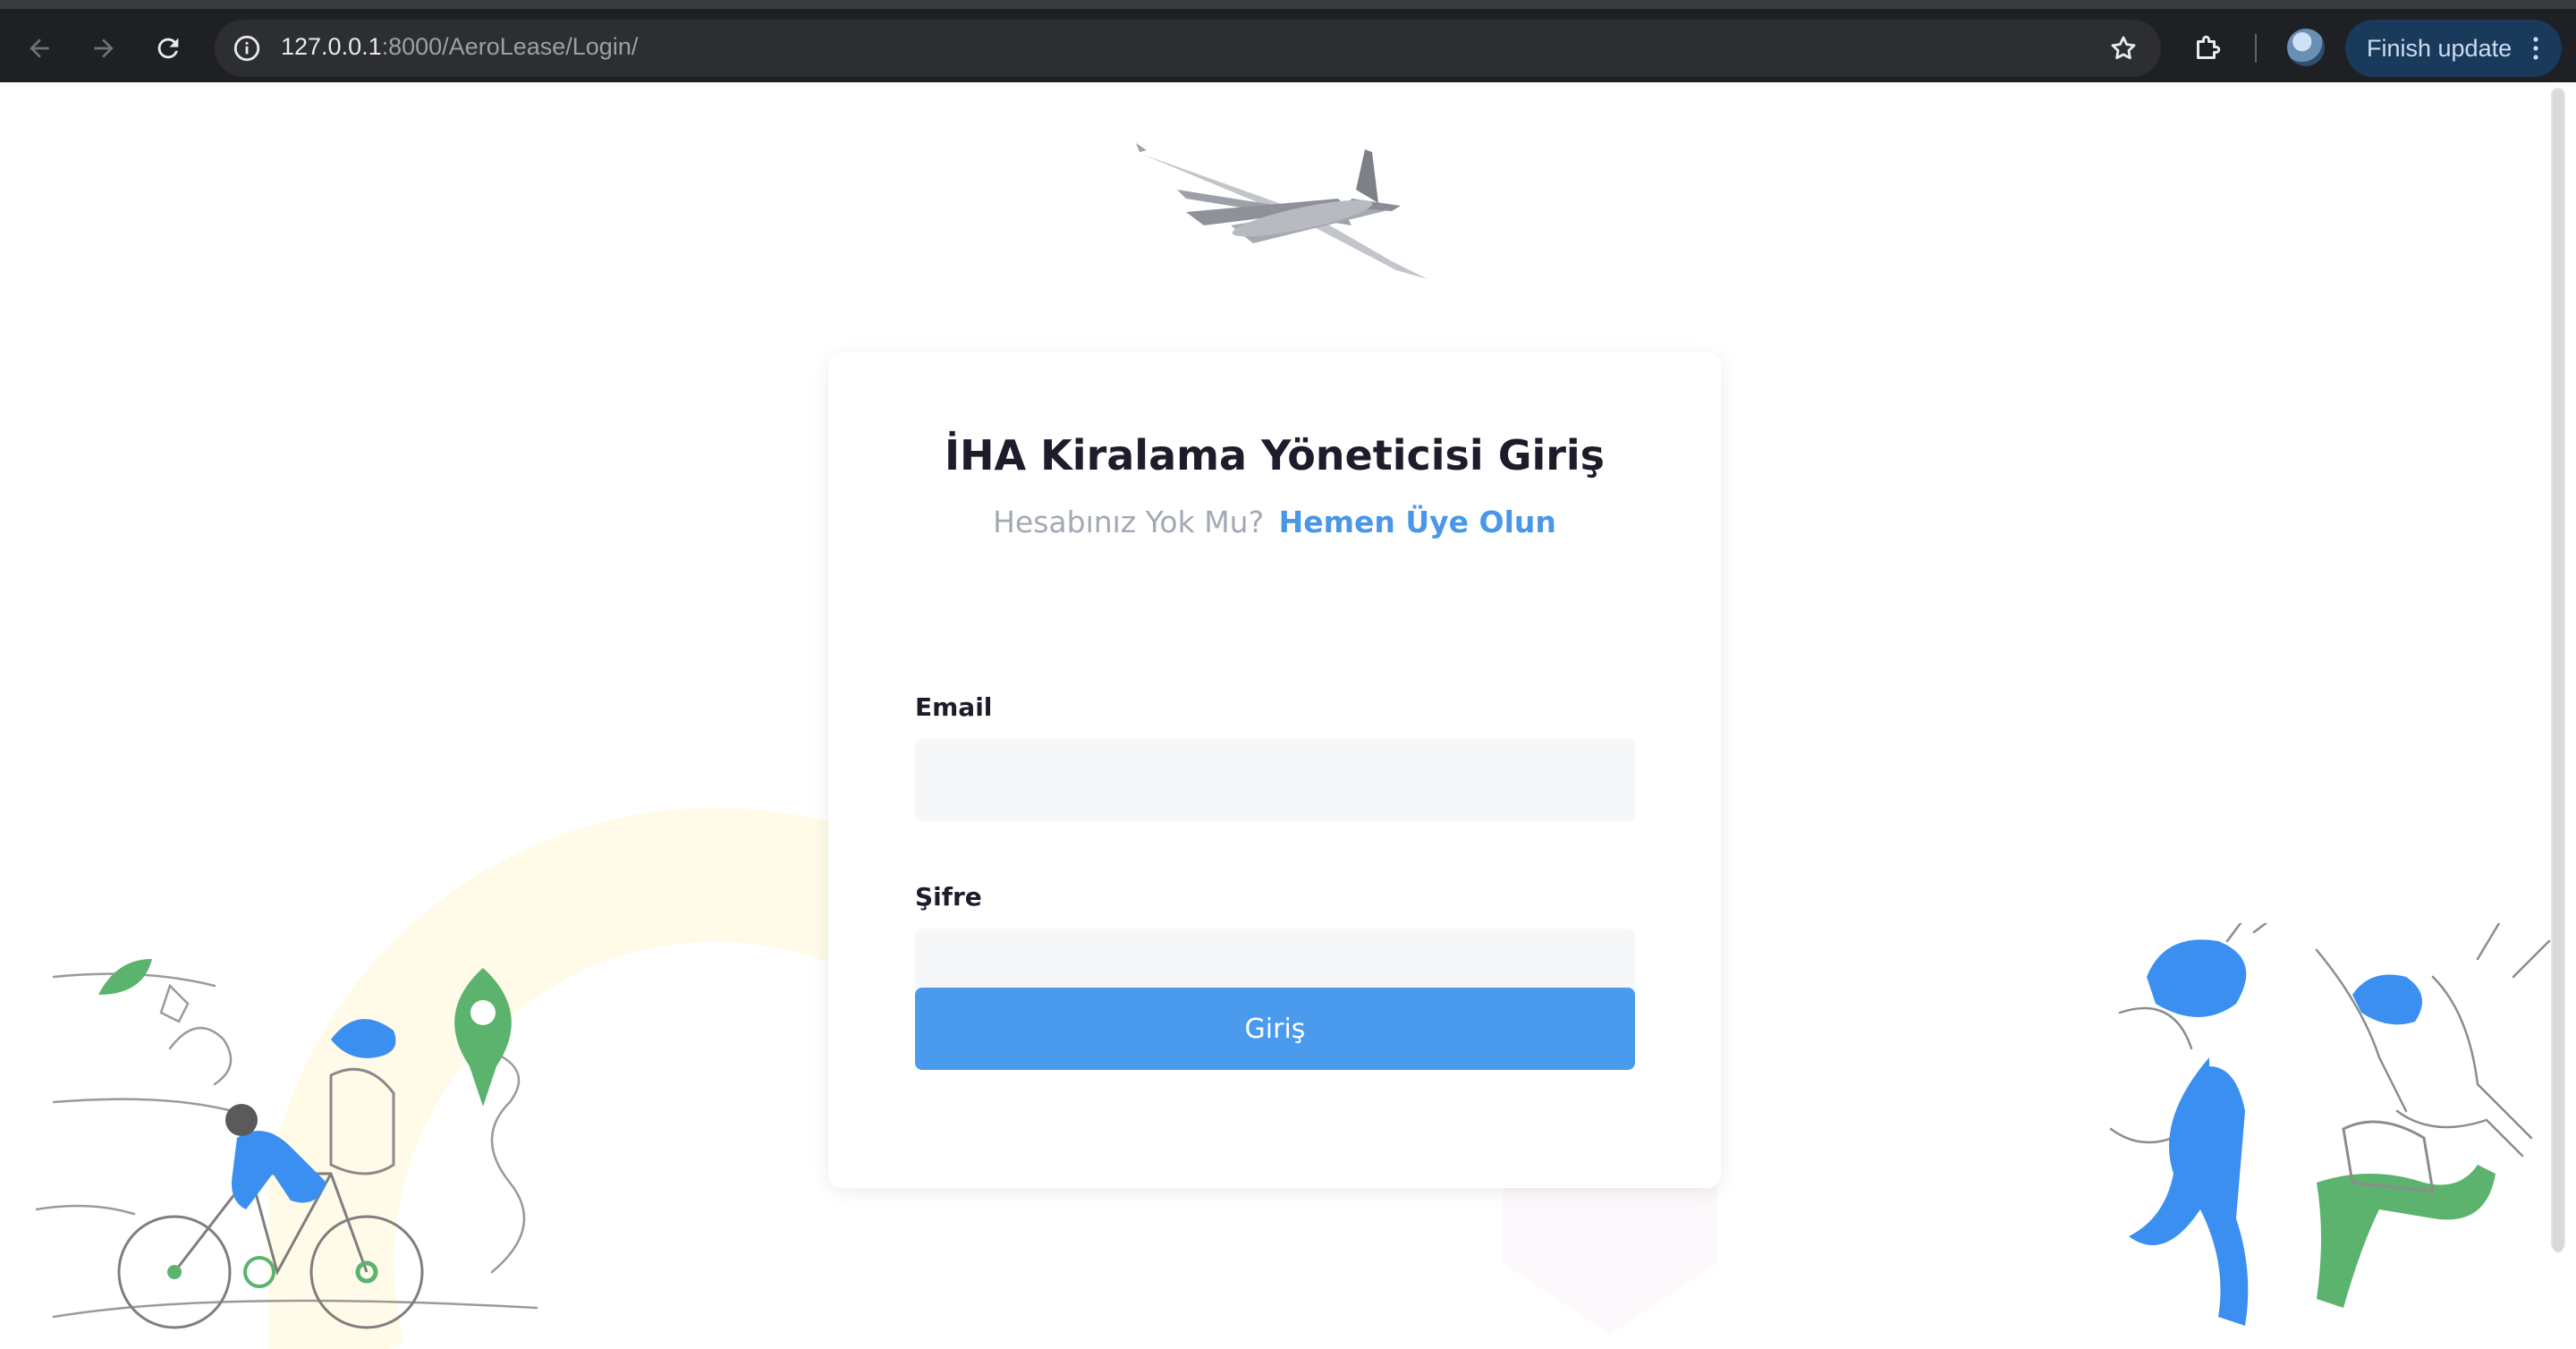  I want to click on cyclists-illustration, so click(287, 1144).